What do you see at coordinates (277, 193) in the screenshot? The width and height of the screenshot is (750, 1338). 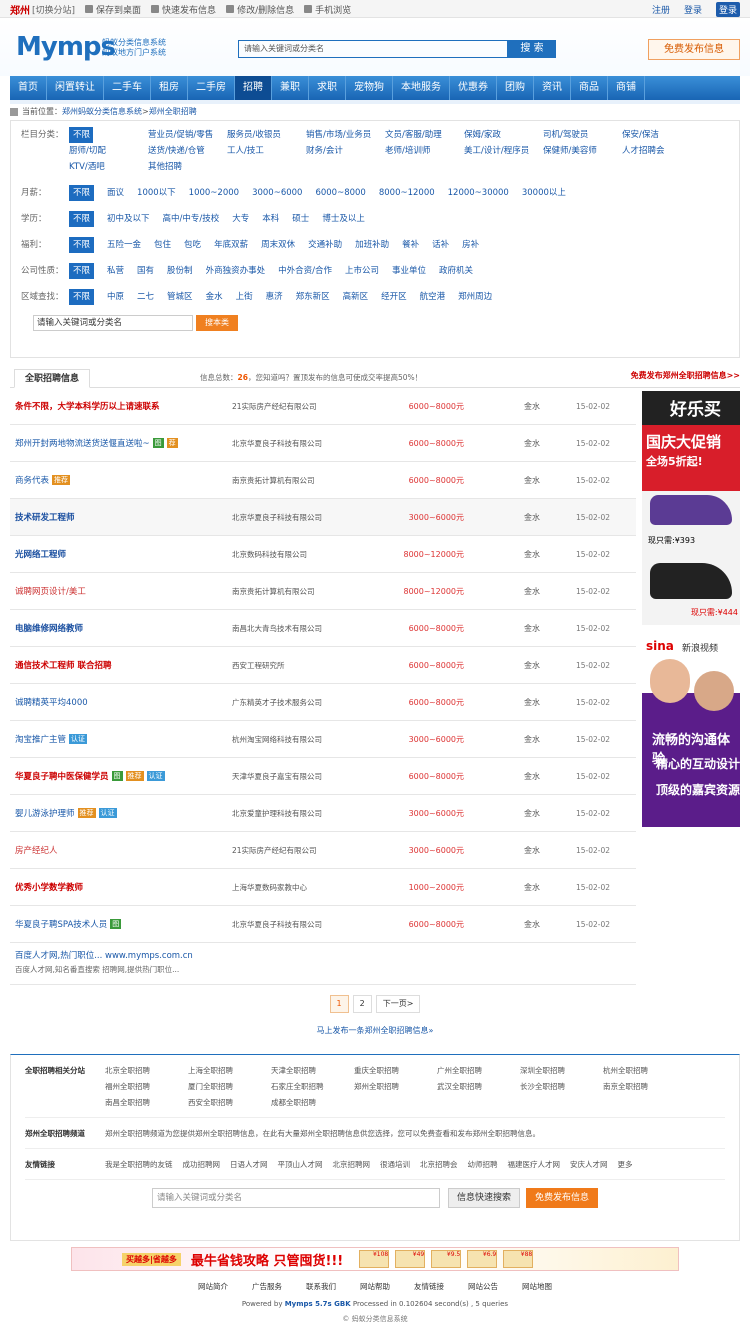 I see `filter-option: 3000~6000` at bounding box center [277, 193].